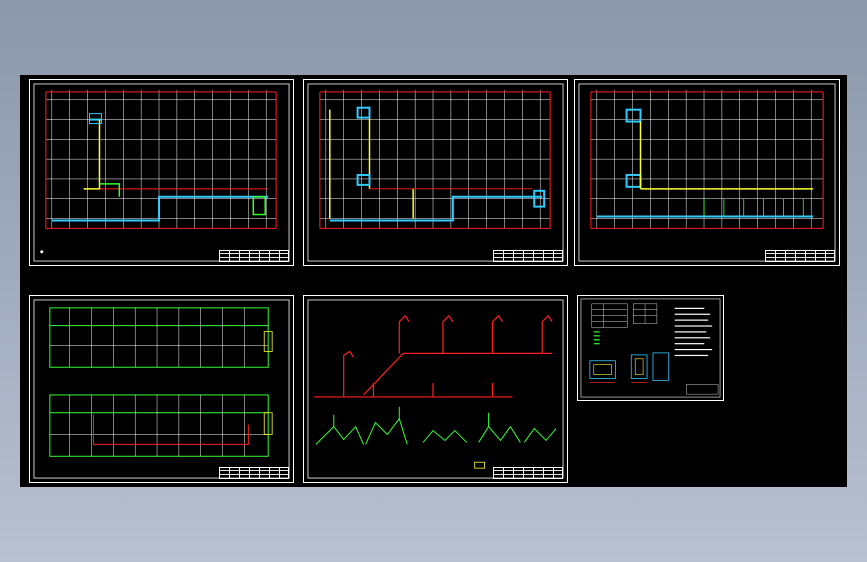 The image size is (867, 562). I want to click on sheet-2-title-block, so click(528, 256).